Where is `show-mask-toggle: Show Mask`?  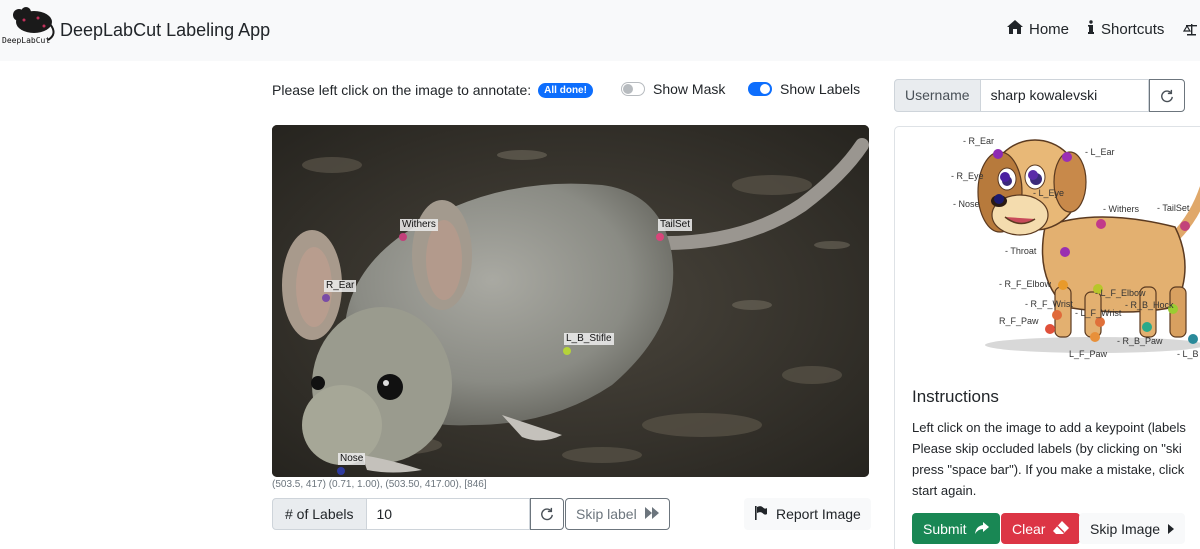 show-mask-toggle: Show Mask is located at coordinates (673, 89).